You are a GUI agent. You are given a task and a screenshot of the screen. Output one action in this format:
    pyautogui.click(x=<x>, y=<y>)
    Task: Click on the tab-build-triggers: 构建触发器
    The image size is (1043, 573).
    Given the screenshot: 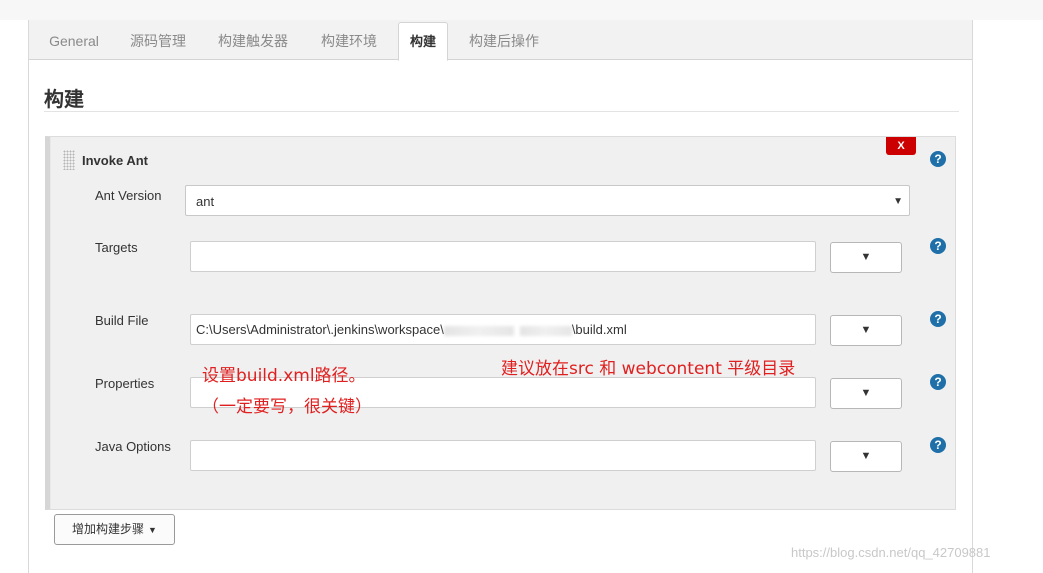 What is the action you would take?
    pyautogui.click(x=253, y=44)
    